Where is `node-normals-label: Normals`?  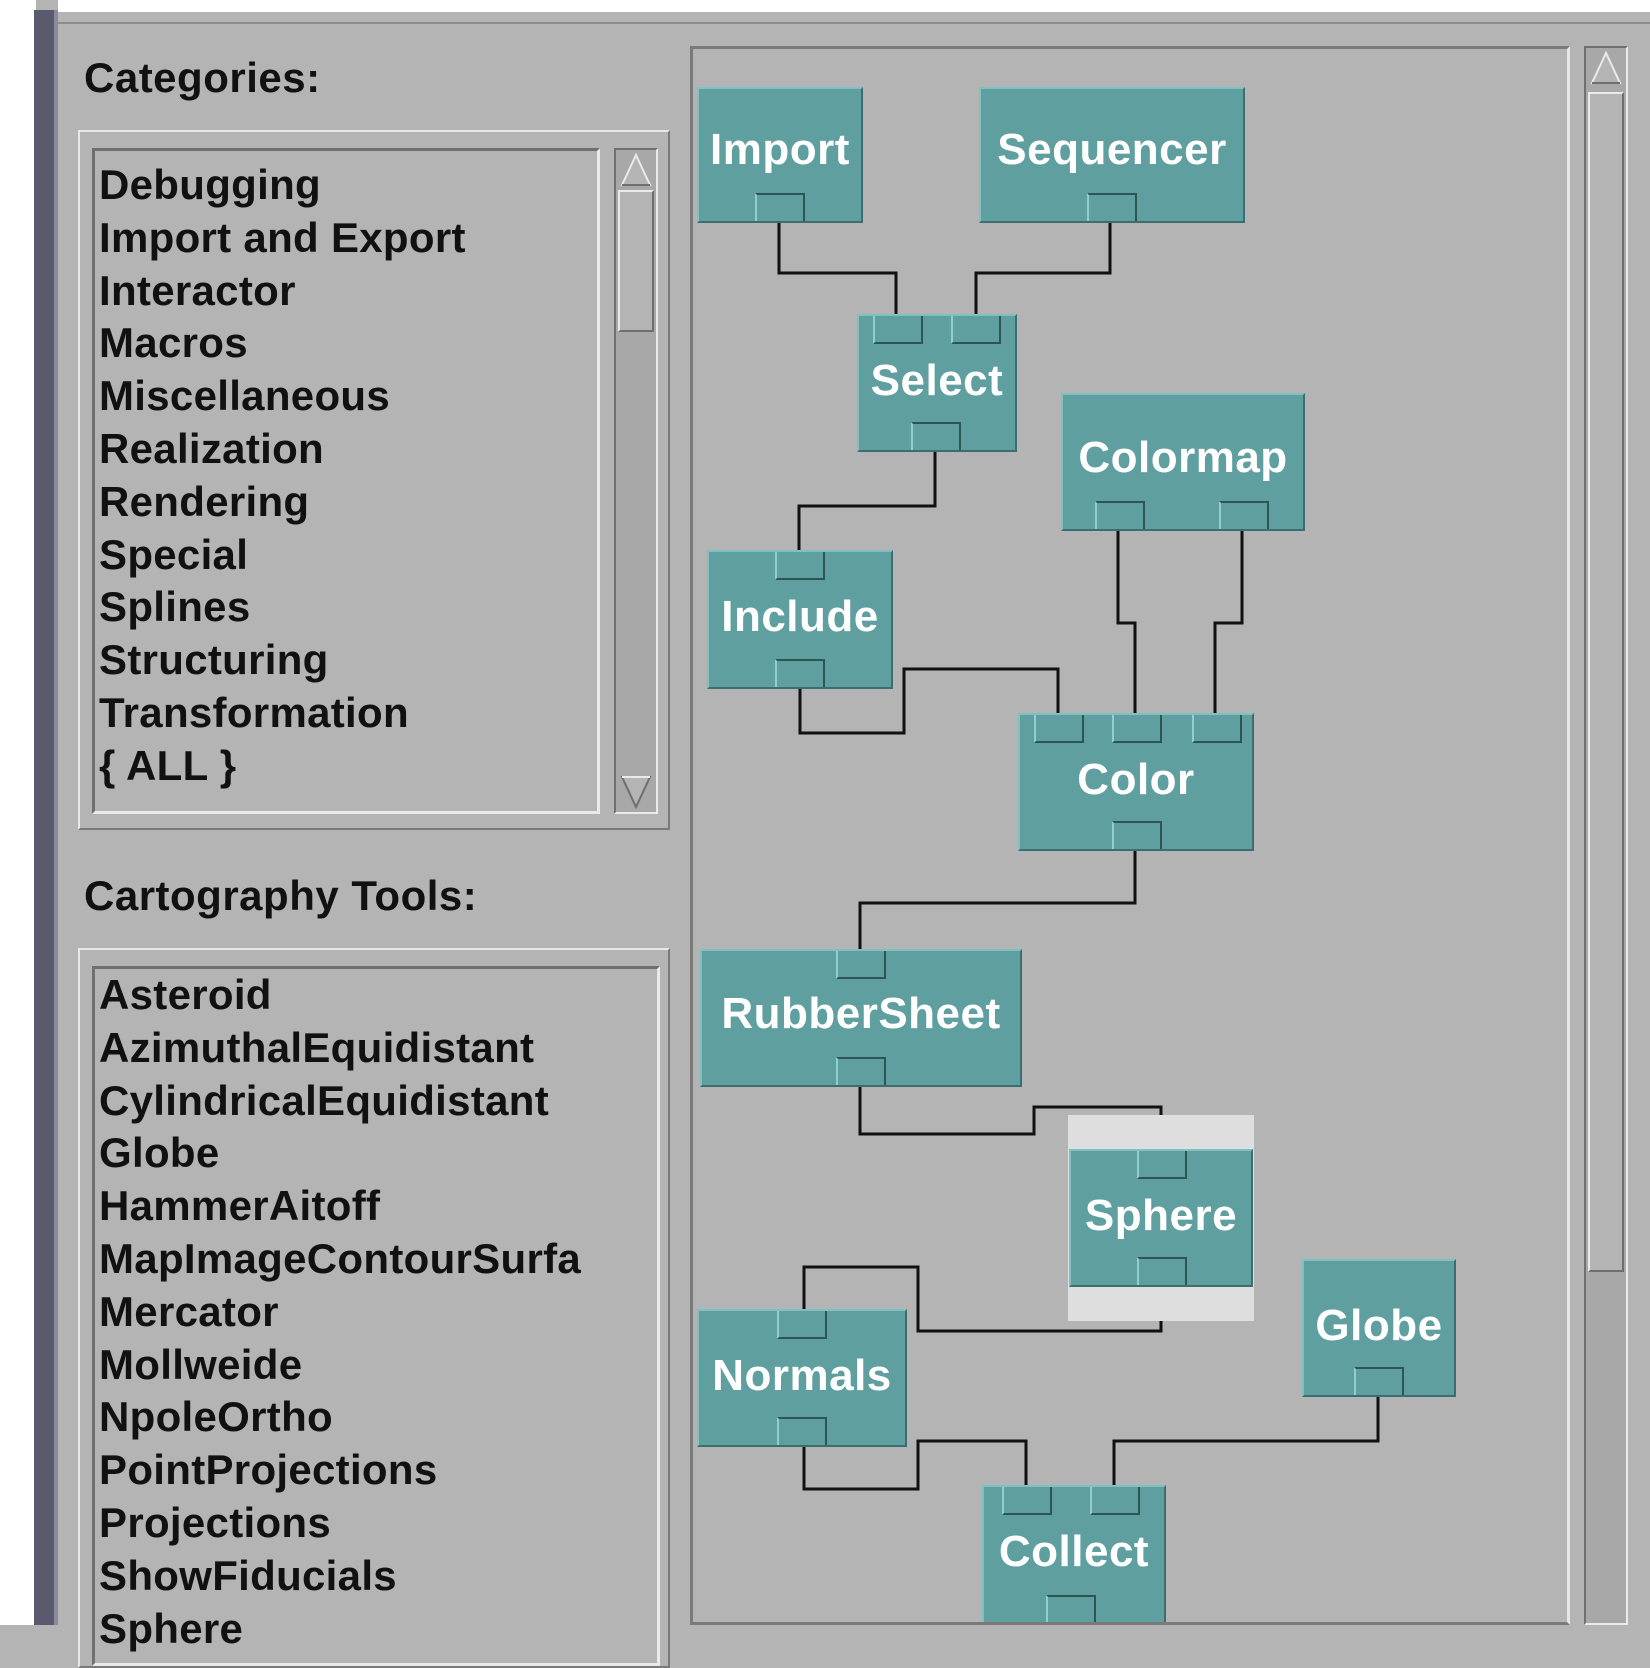 node-normals-label: Normals is located at coordinates (802, 1375).